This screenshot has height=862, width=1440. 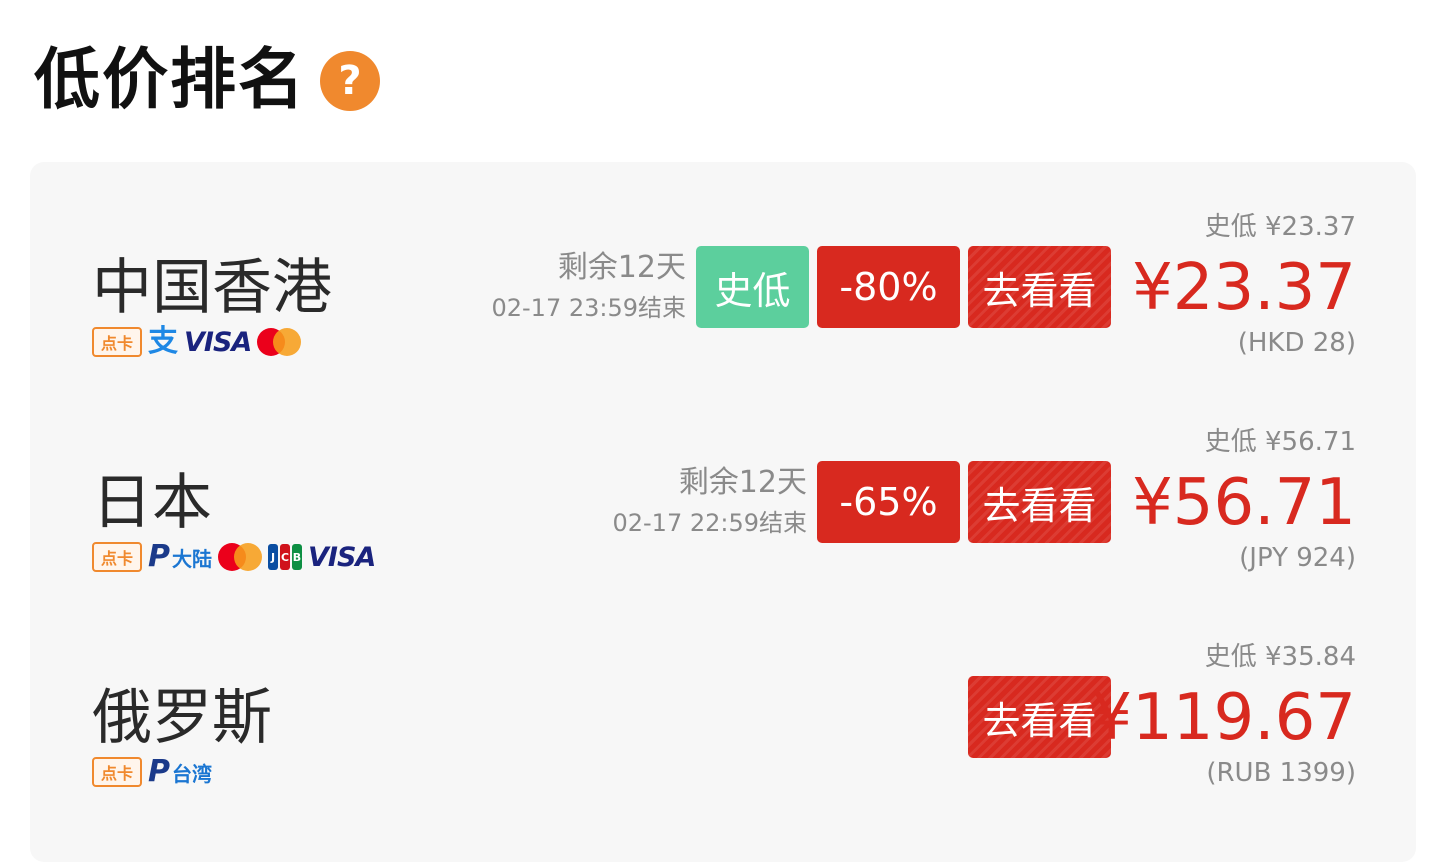 What do you see at coordinates (1281, 773) in the screenshot?
I see `original-price: (RUB 1399)` at bounding box center [1281, 773].